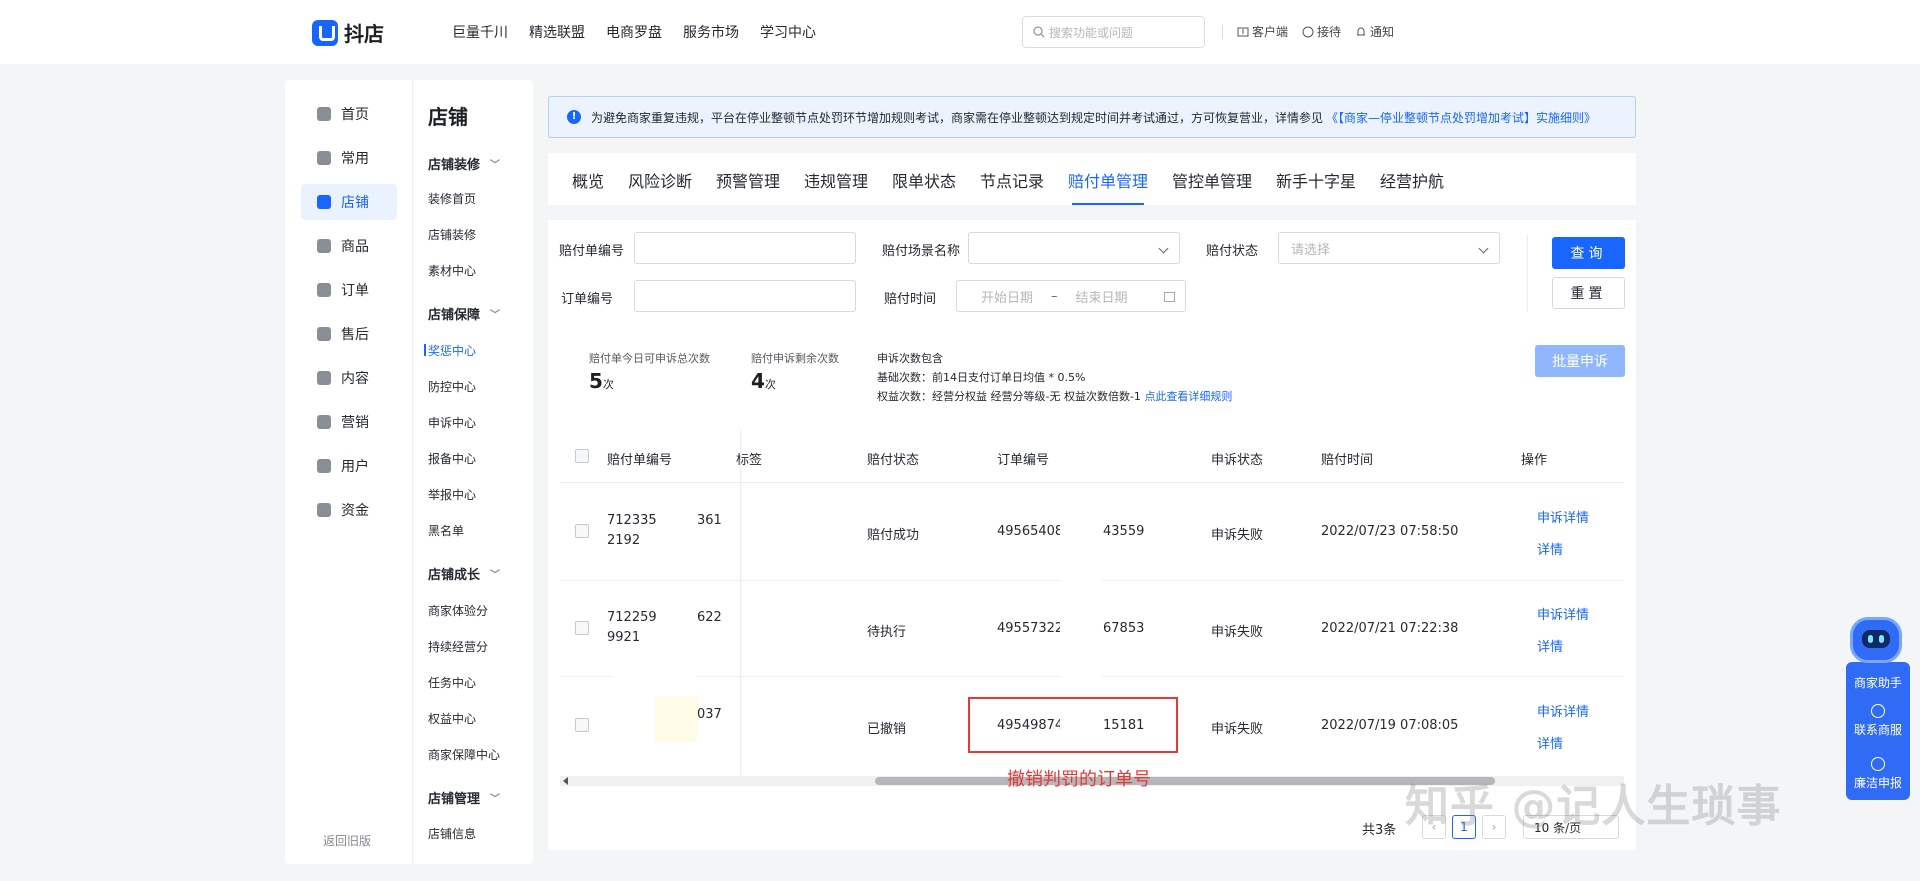 This screenshot has height=881, width=1920. Describe the element at coordinates (464, 573) in the screenshot. I see `group-store-growth: 店铺成长 ﹀` at that location.